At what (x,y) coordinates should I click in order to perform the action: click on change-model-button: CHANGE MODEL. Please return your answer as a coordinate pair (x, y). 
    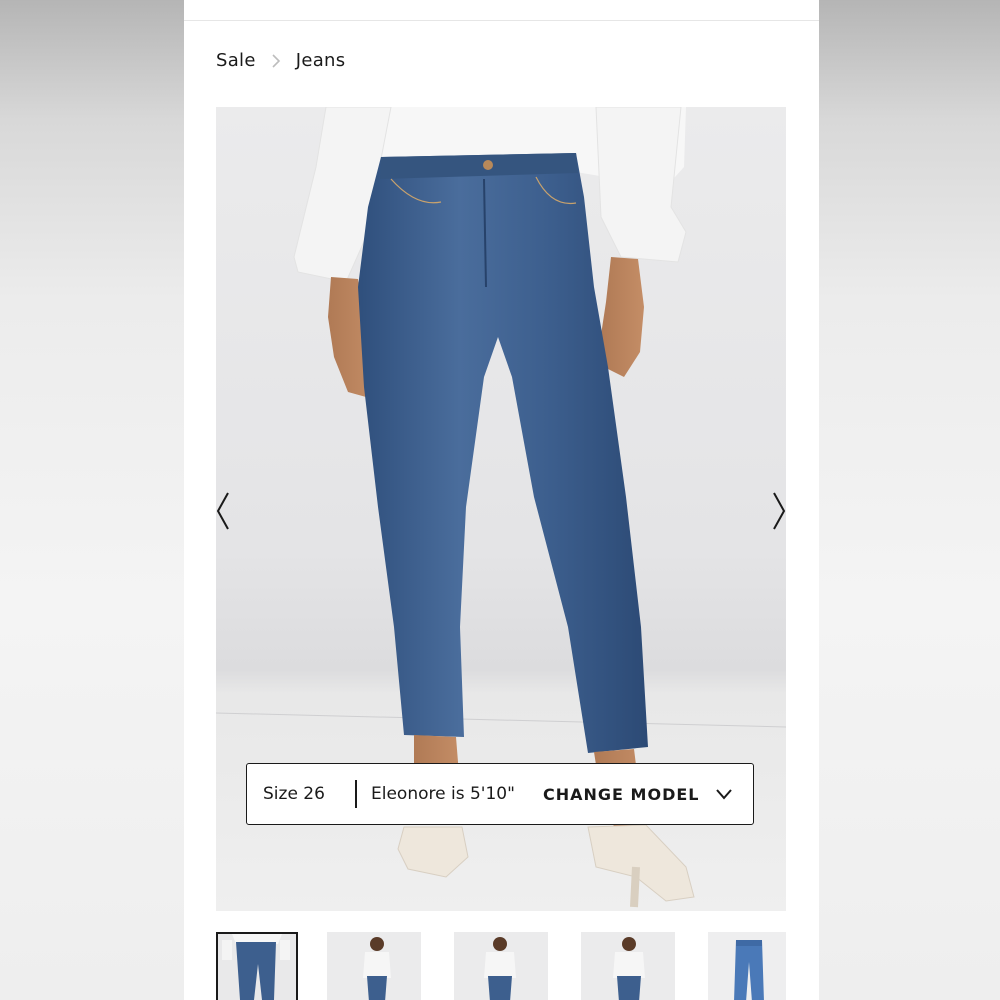
    Looking at the image, I should click on (638, 794).